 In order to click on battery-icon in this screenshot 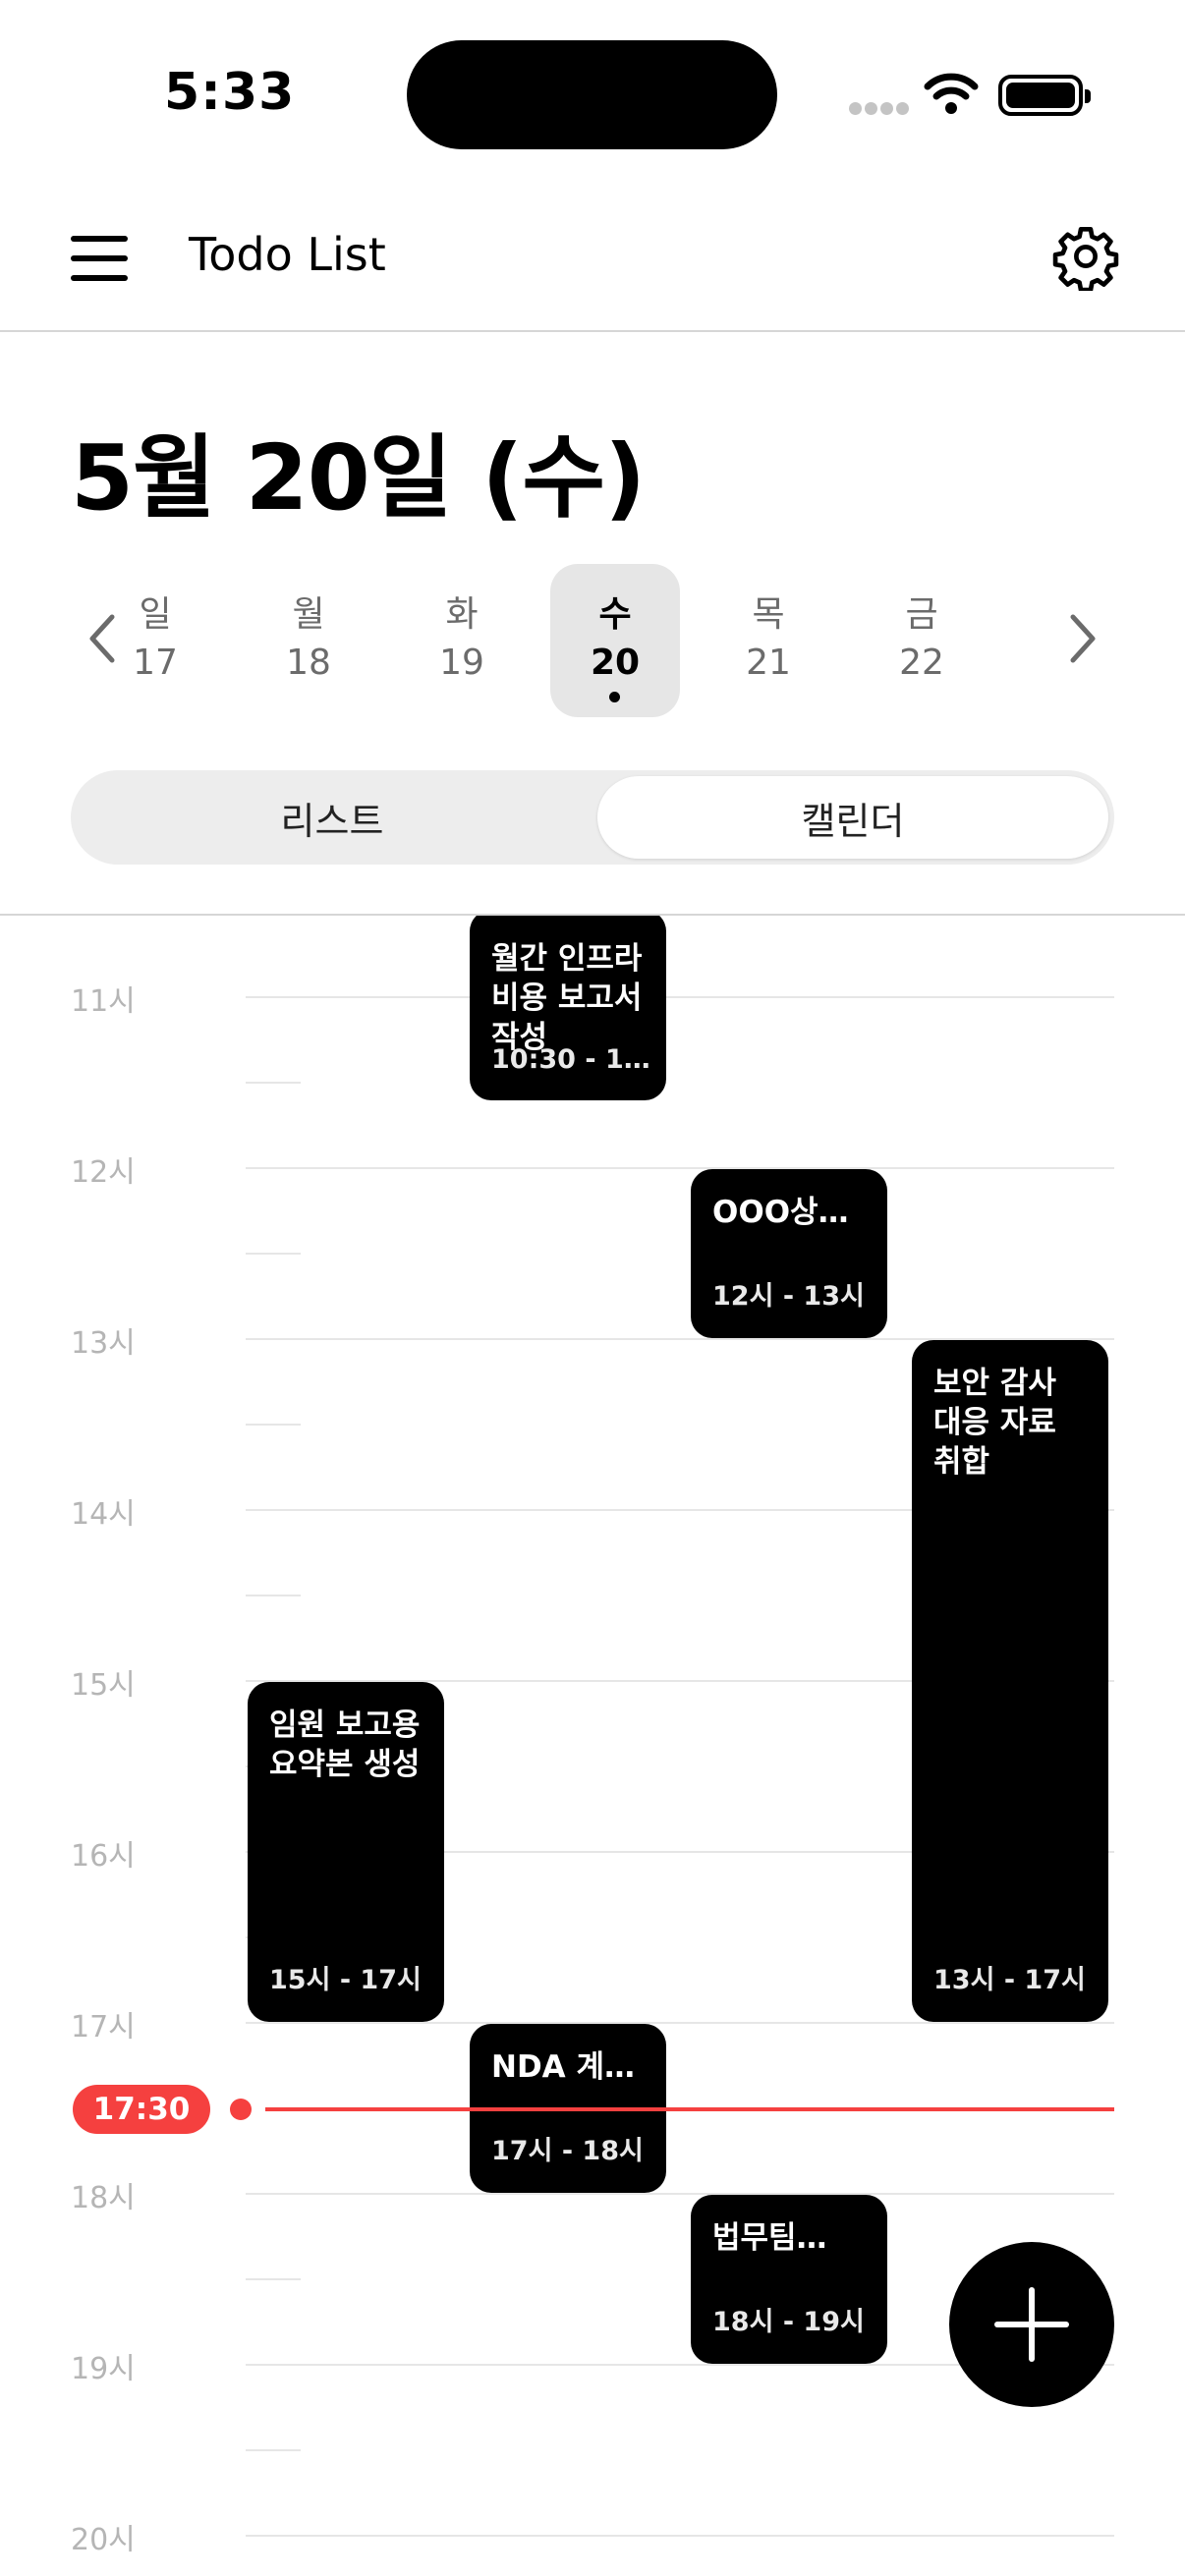, I will do `click(1045, 95)`.